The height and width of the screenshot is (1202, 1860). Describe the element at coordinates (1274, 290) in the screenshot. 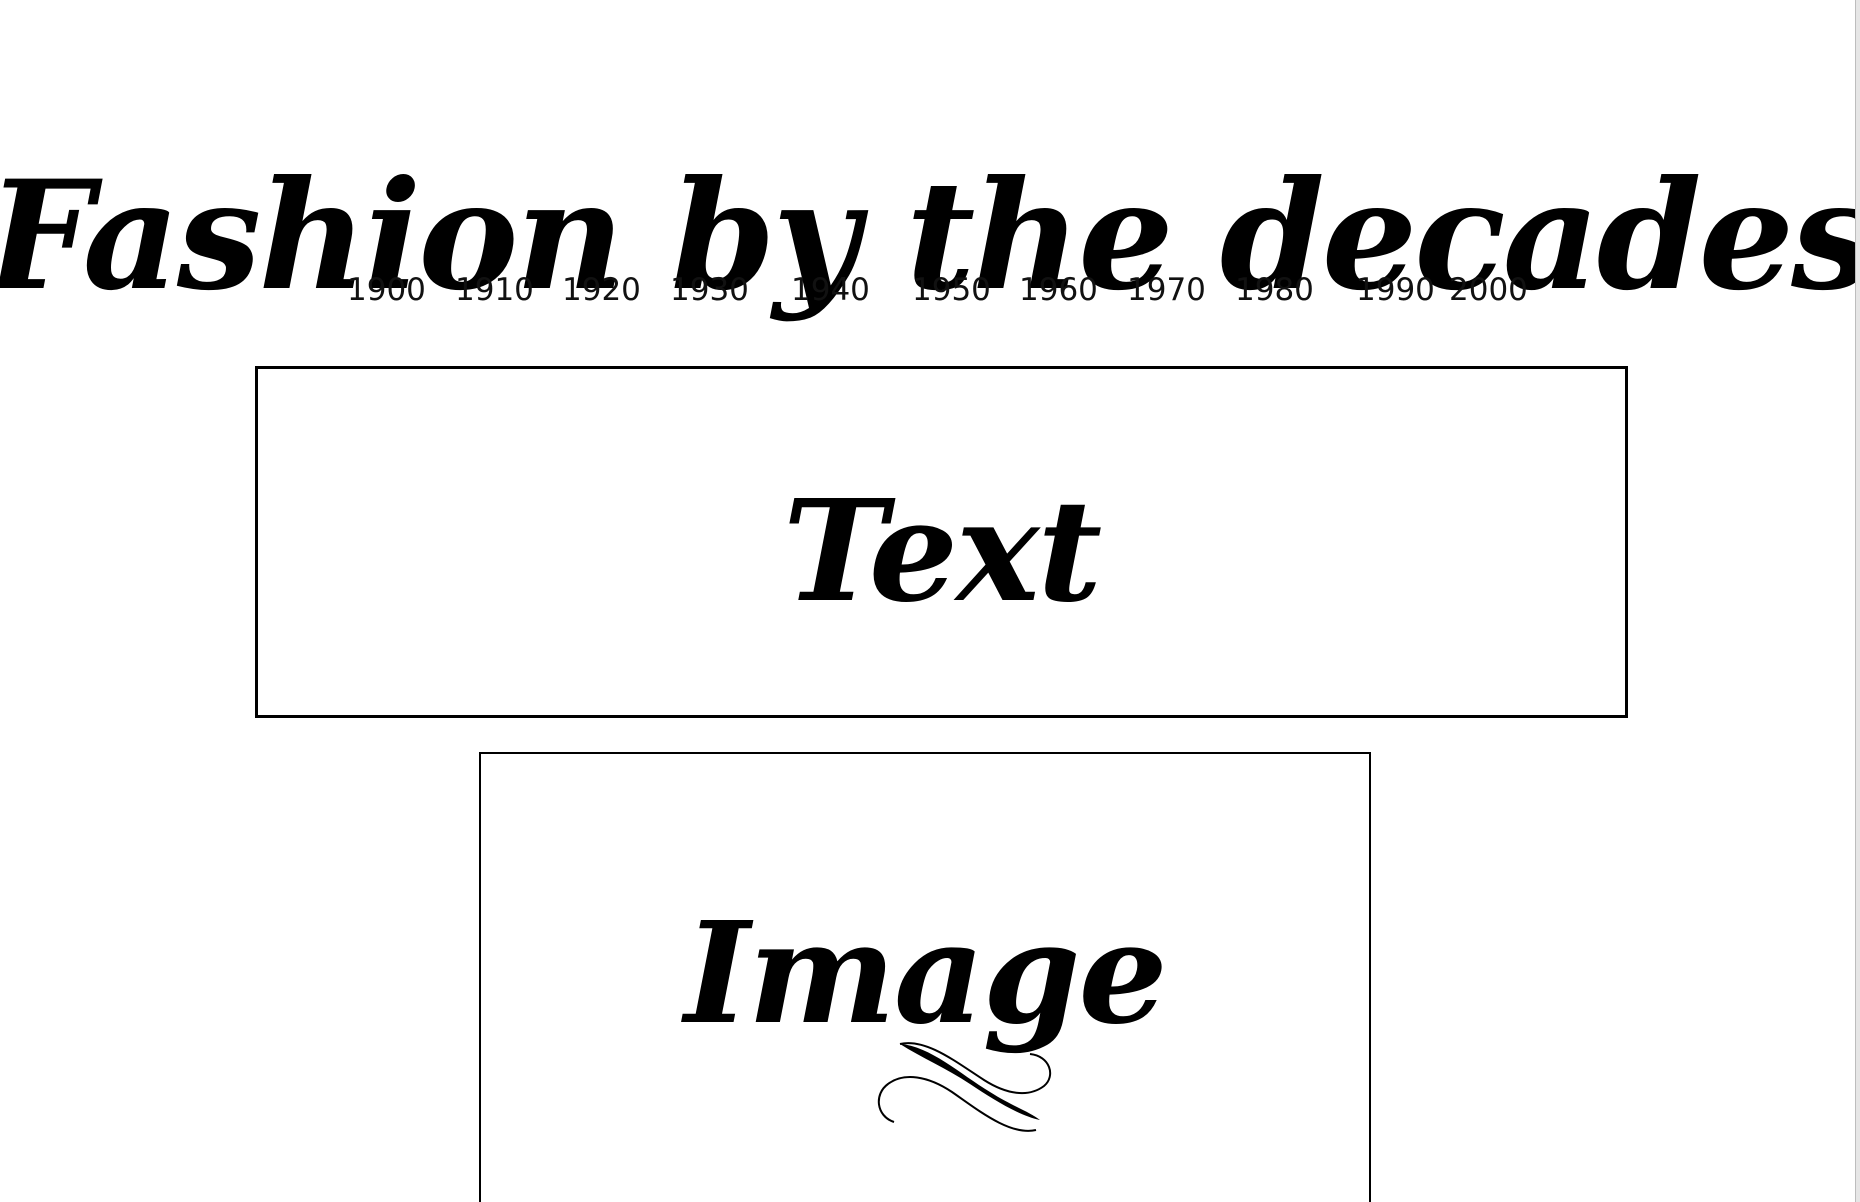

I see `decade-link-1980: 1980` at that location.